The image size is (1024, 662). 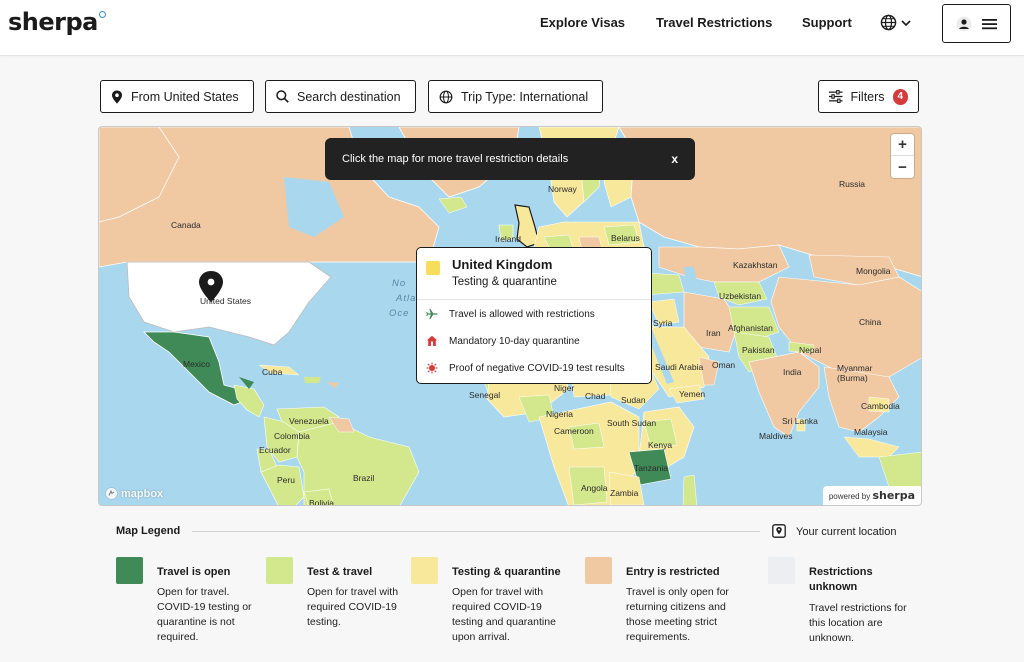 I want to click on sherpa-logo: sherpa, so click(x=57, y=22).